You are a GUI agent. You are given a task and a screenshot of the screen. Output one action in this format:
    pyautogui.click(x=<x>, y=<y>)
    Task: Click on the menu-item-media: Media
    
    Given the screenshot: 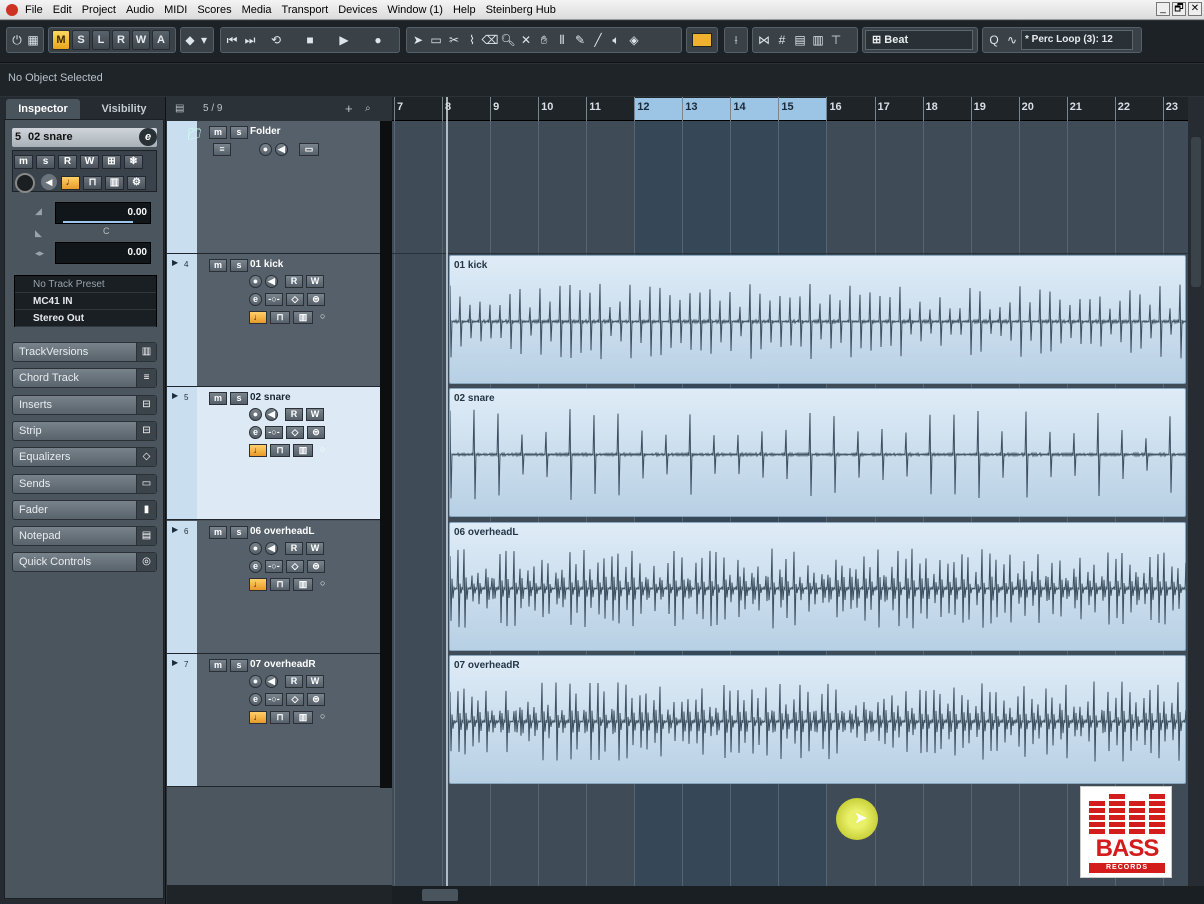 What is the action you would take?
    pyautogui.click(x=257, y=10)
    